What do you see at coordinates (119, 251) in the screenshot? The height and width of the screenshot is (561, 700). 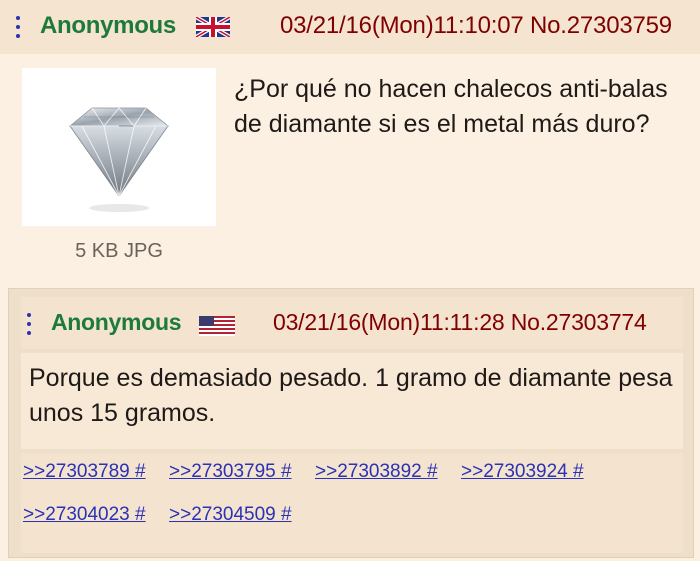 I see `op-file-info: 5 KB JPG` at bounding box center [119, 251].